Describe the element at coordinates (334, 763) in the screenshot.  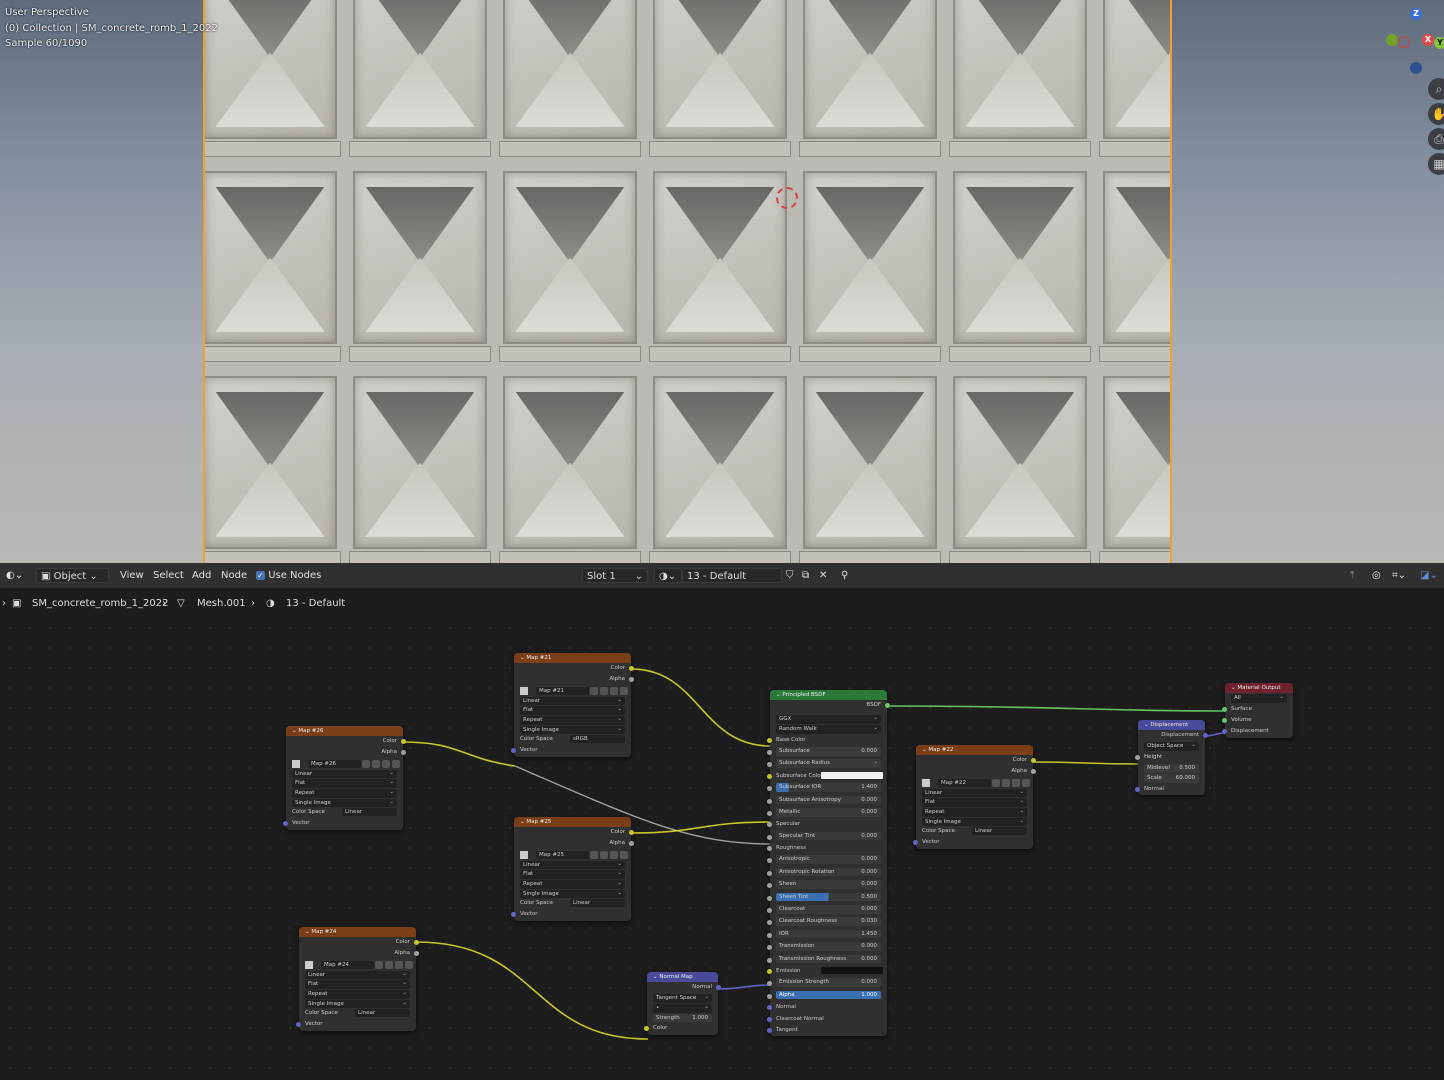
I see `image-name-field: Map #26` at that location.